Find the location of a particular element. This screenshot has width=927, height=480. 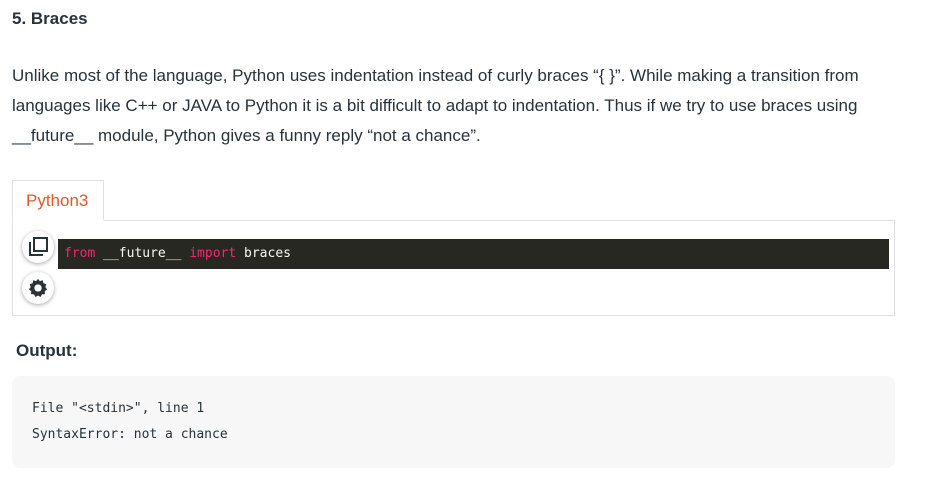

code-keyword-import: import is located at coordinates (213, 253).